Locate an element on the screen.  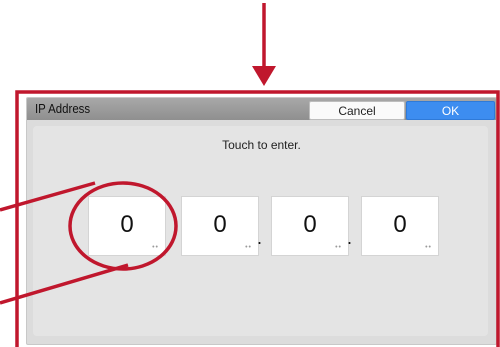
ip-octet-4-value: 0 is located at coordinates (400, 224).